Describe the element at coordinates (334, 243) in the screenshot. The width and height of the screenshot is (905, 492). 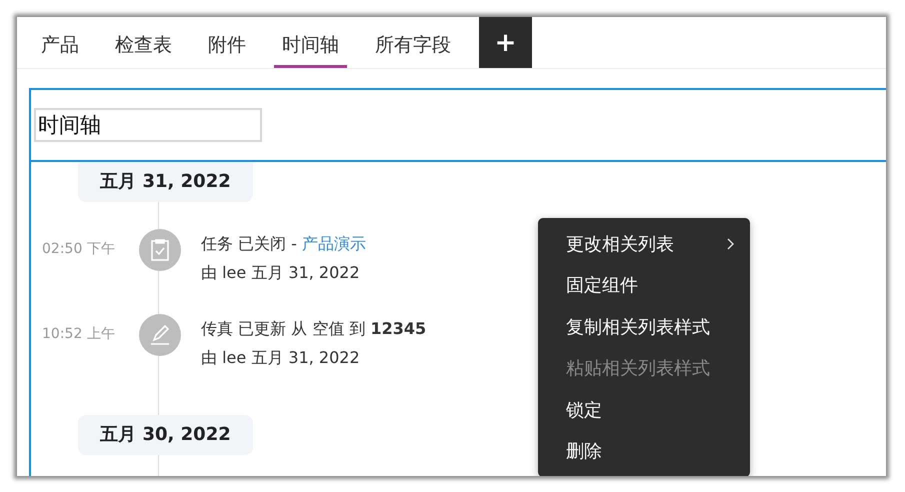
I see `record-link: 产品演示` at that location.